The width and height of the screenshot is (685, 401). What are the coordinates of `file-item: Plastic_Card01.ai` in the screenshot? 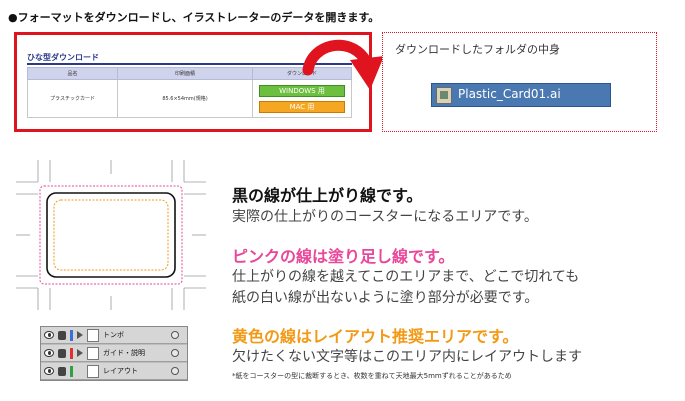 It's located at (521, 95).